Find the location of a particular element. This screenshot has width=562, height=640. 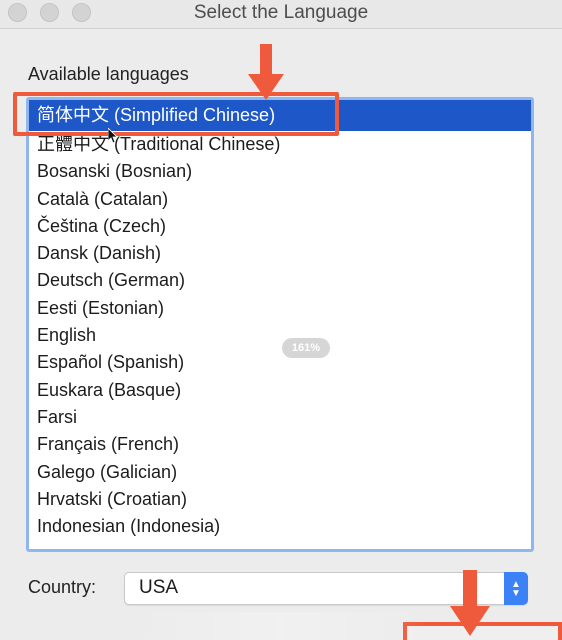

list-item: Eesti (Estonian) is located at coordinates (280, 308).